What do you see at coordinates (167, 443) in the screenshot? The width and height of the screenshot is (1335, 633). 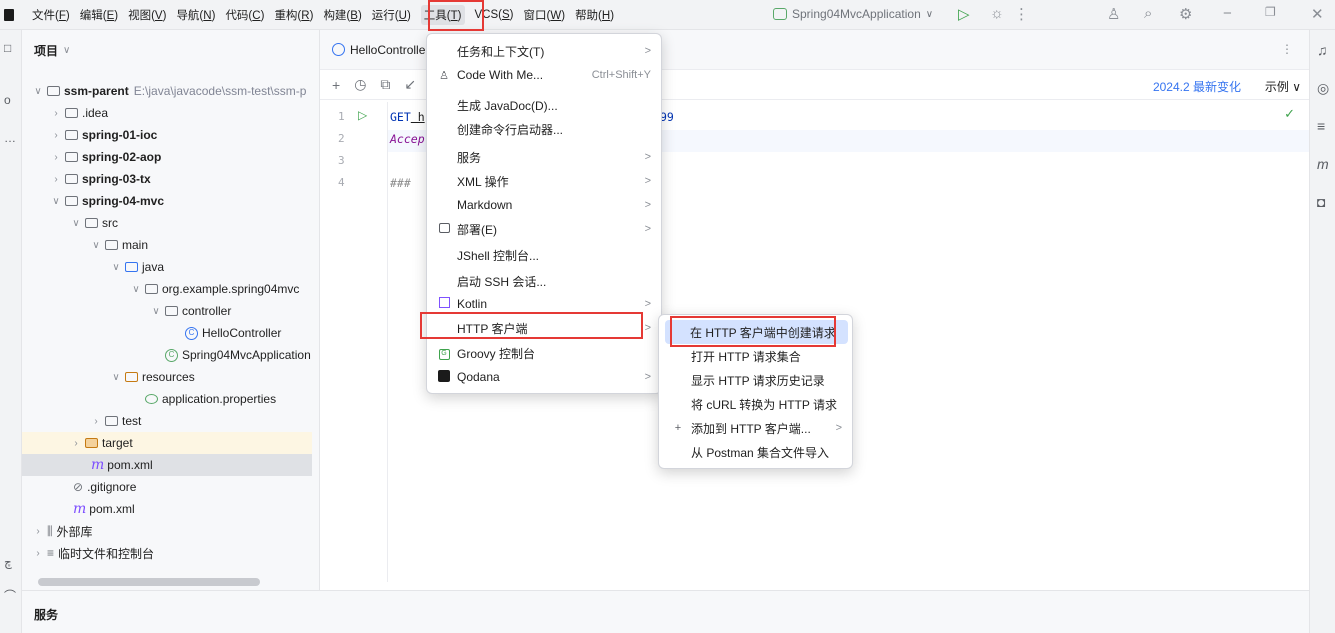 I see `tree-node-target: › target` at bounding box center [167, 443].